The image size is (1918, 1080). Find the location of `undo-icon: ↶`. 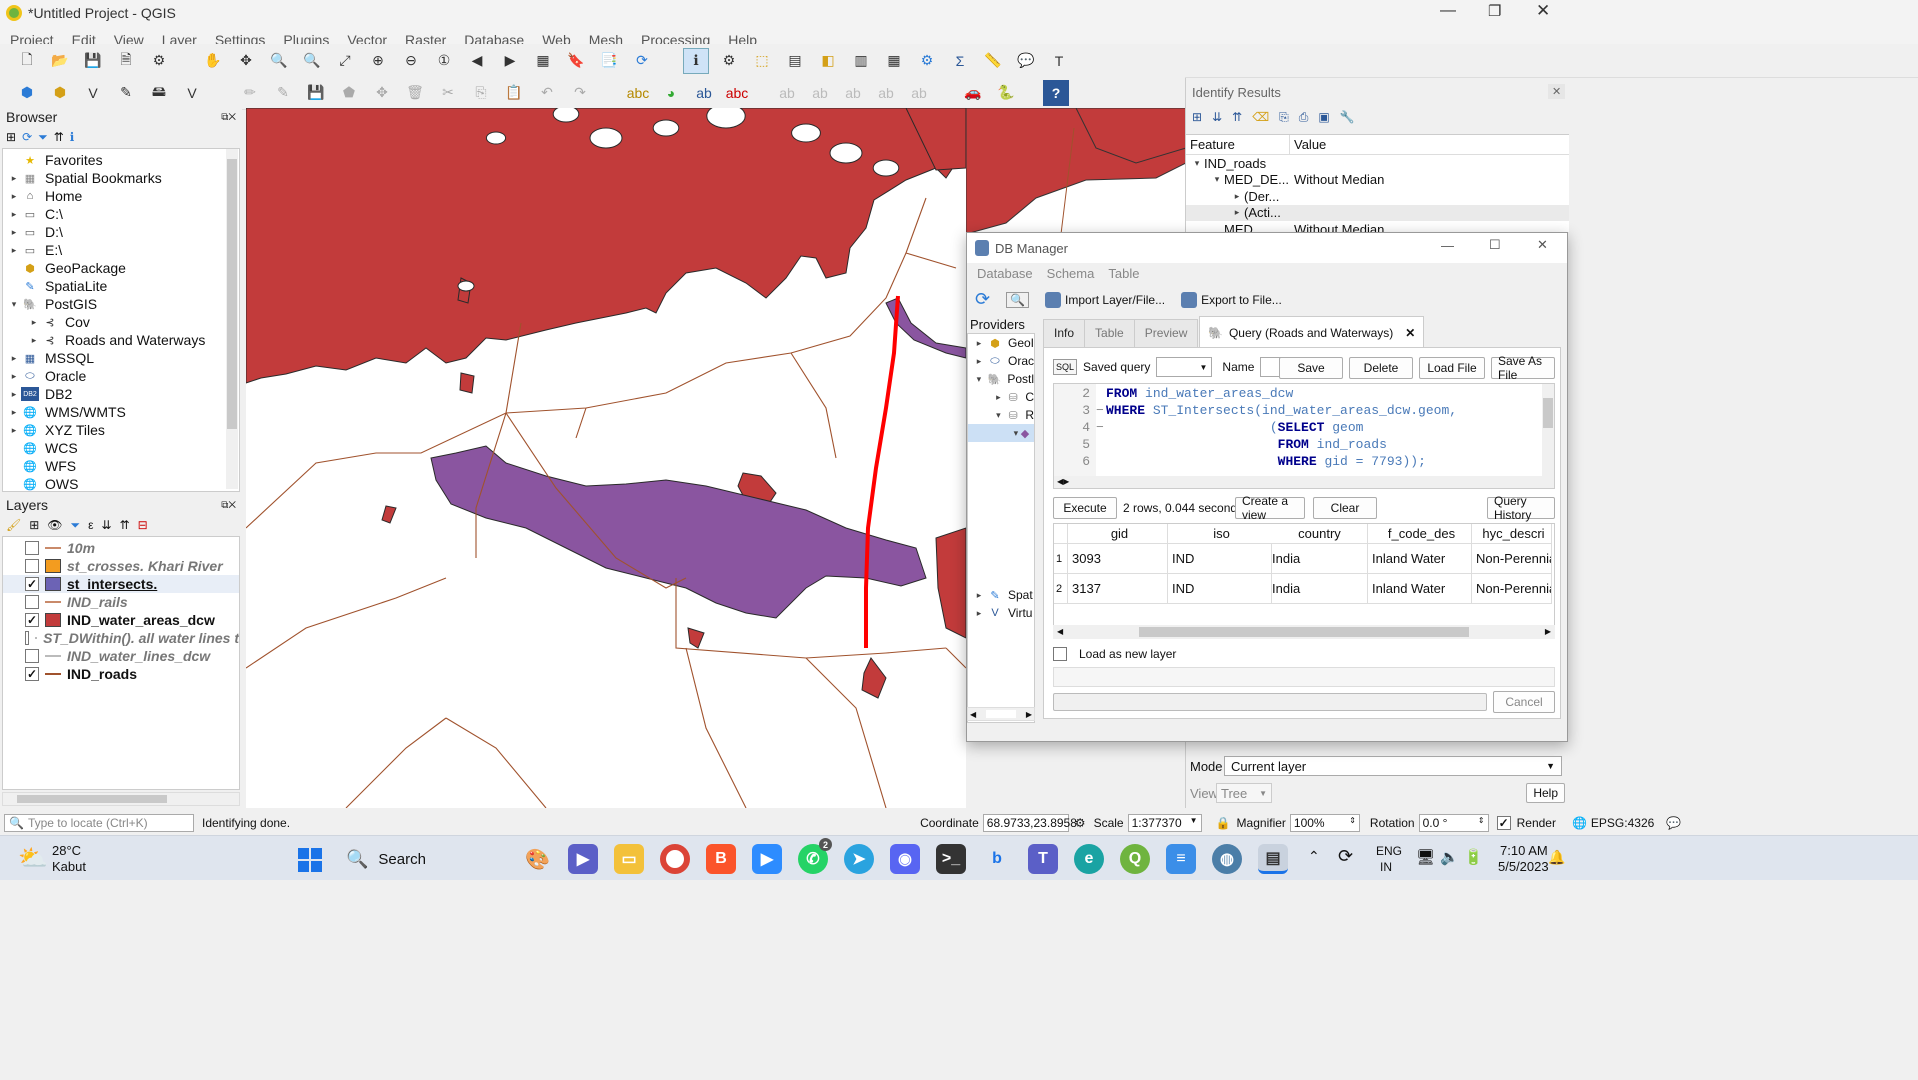

undo-icon: ↶ is located at coordinates (547, 93).